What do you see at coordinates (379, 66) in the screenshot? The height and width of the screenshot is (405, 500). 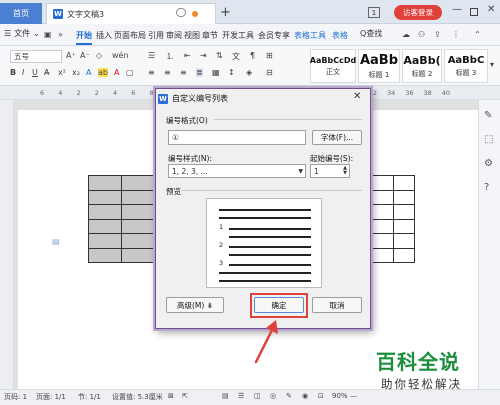 I see `style-heading-1: AaBb 标题 1` at bounding box center [379, 66].